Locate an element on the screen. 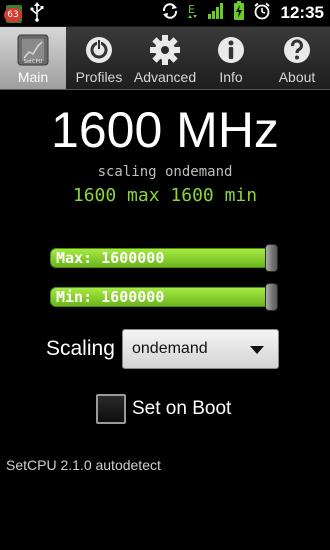 The image size is (330, 550). tab-info-label: Info is located at coordinates (231, 77).